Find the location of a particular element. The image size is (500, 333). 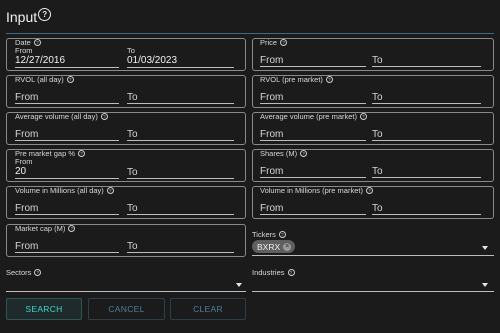

market-cap-to-placeholder: To is located at coordinates (132, 246).